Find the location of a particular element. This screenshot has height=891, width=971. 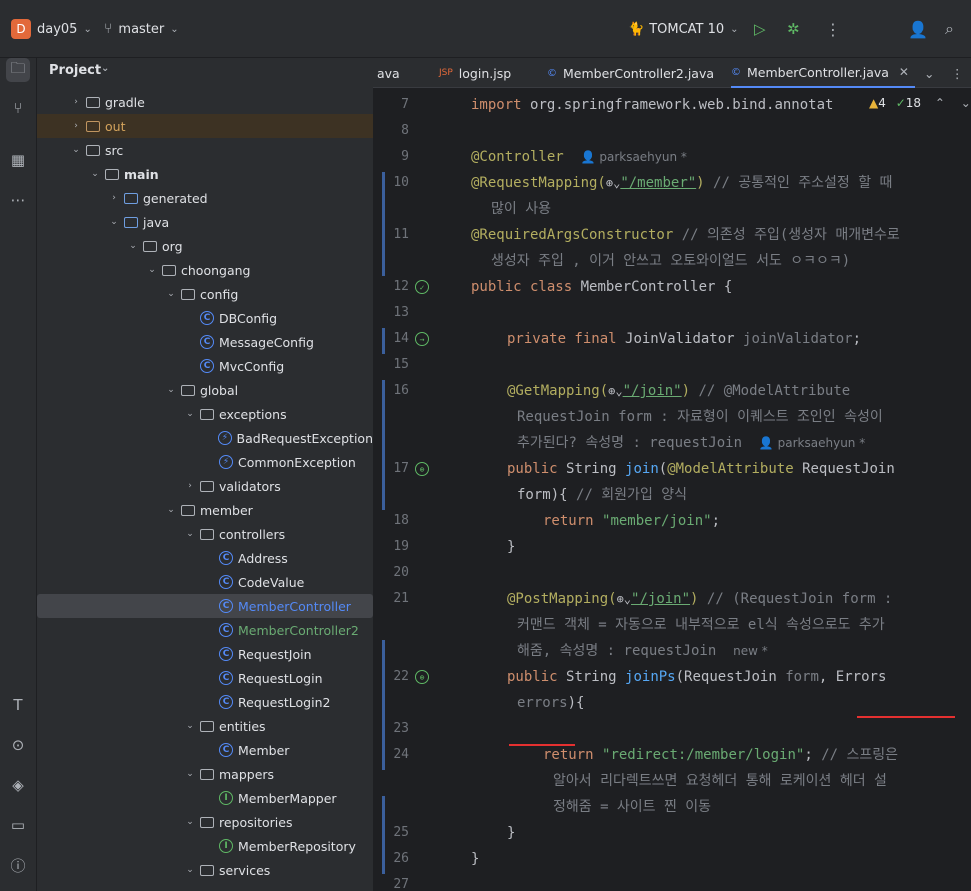

tree-item: › generated is located at coordinates (205, 198).